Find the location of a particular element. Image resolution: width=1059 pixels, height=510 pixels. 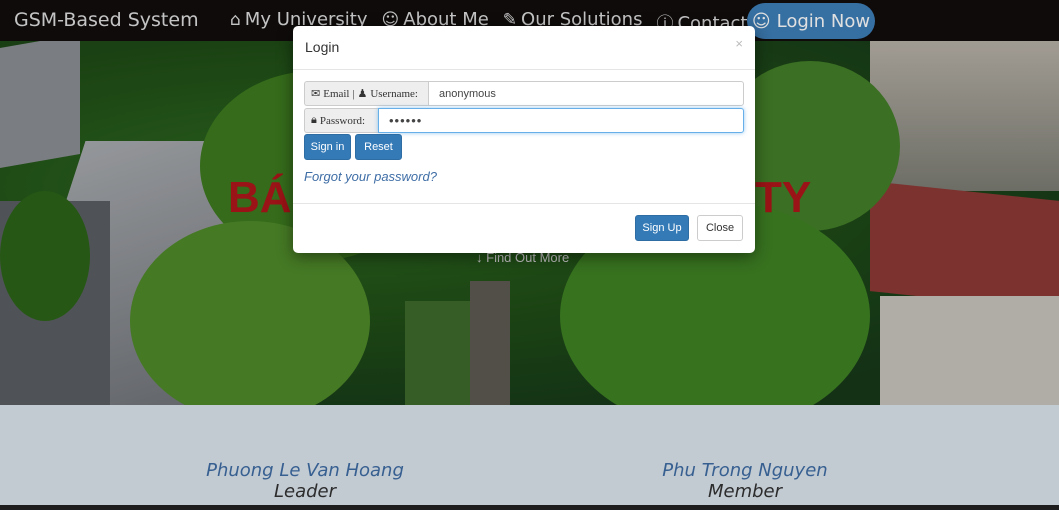

lock-icon: 🔒︎ is located at coordinates (314, 120).